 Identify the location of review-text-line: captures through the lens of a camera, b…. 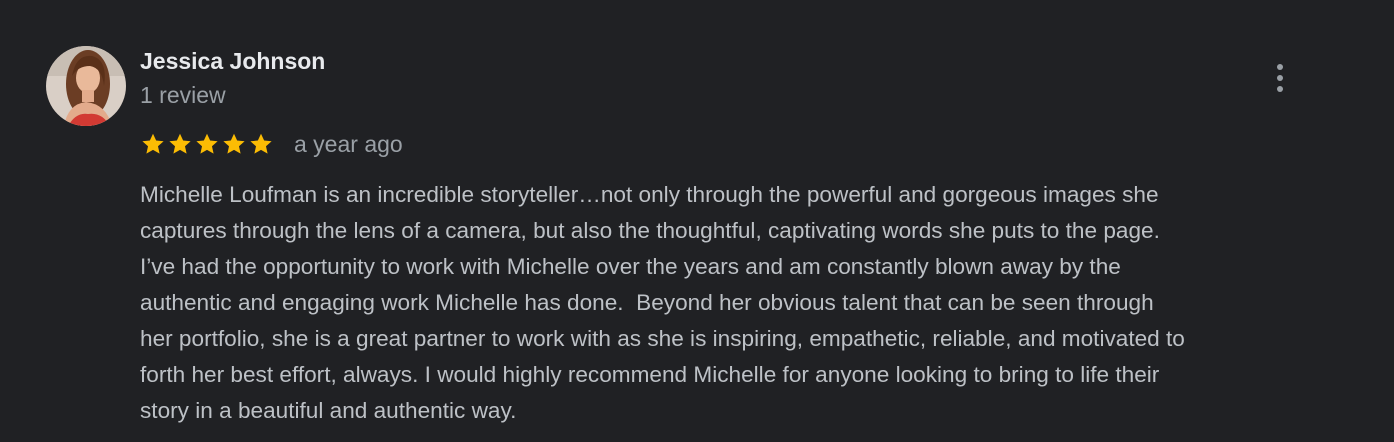
(650, 230).